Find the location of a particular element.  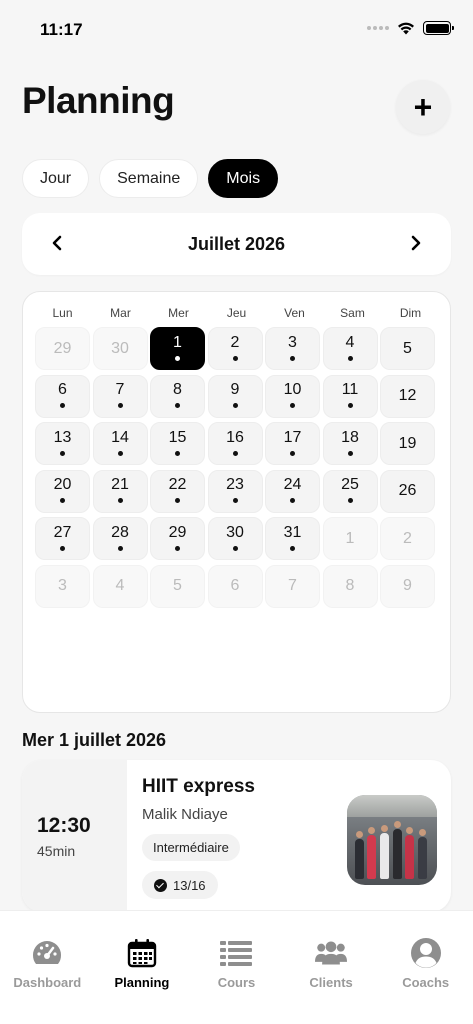

plus-icon: + is located at coordinates (423, 106).